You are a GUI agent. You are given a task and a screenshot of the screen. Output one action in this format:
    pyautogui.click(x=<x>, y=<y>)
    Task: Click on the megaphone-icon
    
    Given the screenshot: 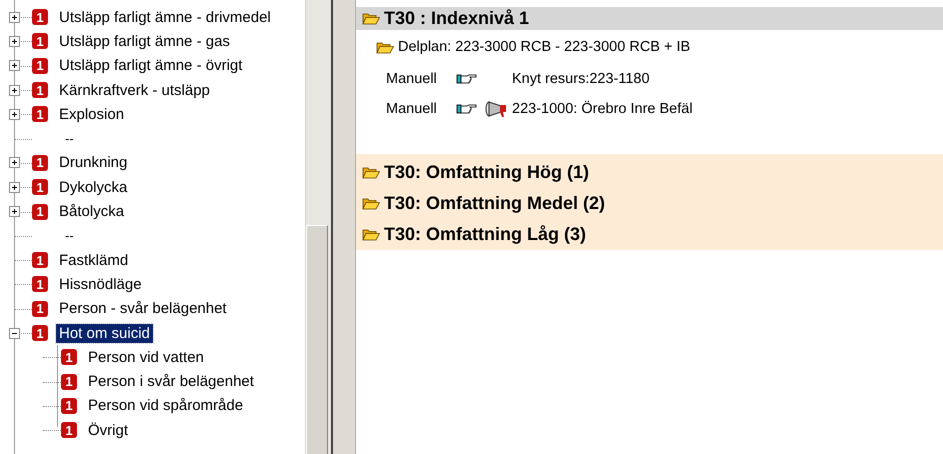 What is the action you would take?
    pyautogui.click(x=496, y=109)
    